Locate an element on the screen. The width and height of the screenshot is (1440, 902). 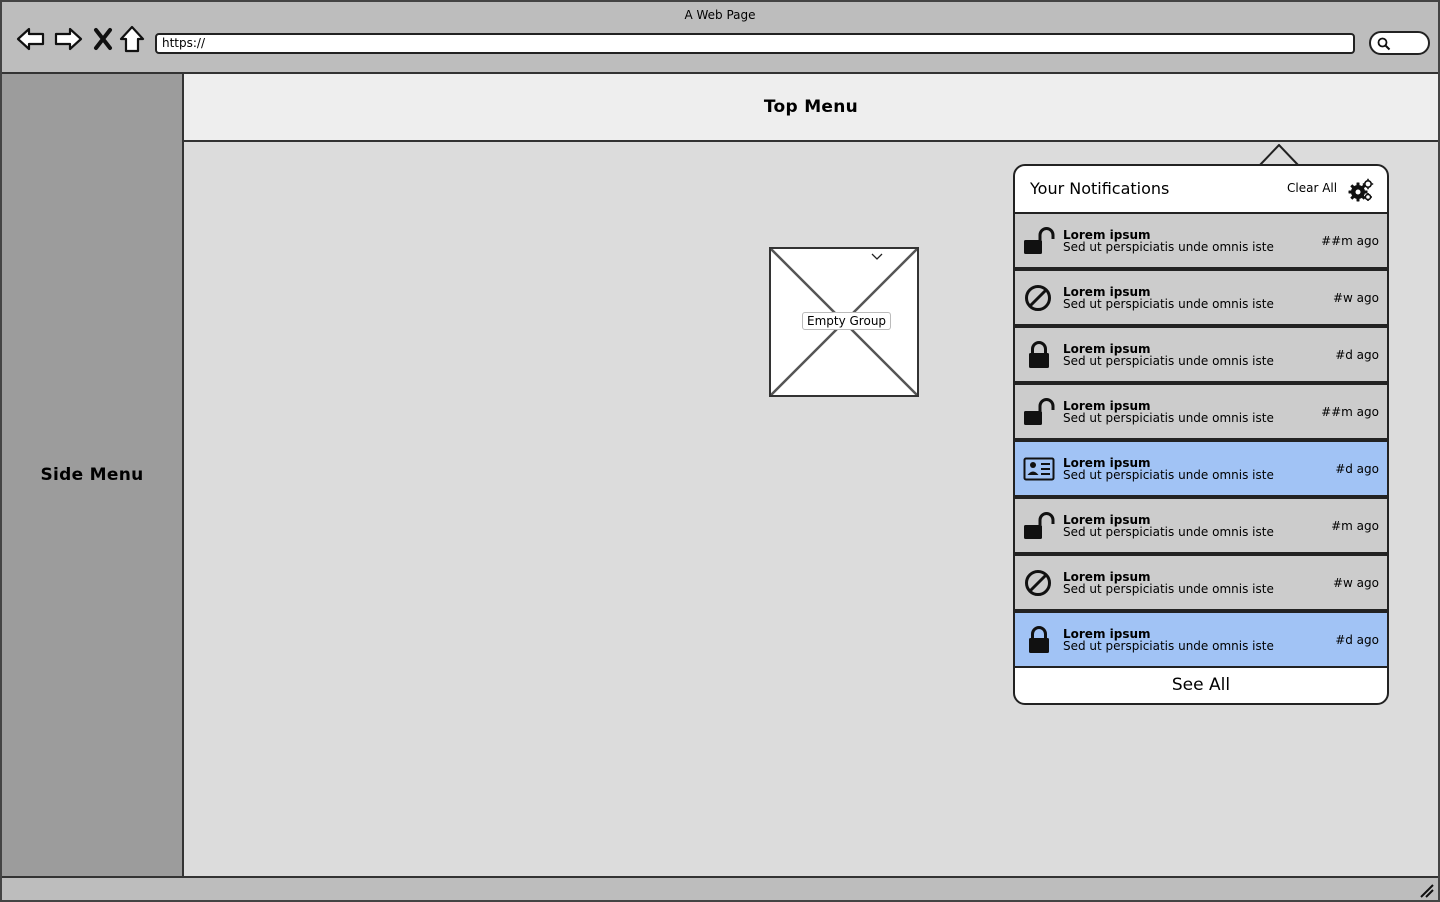
side-menu-label: Side Menu is located at coordinates (92, 475).